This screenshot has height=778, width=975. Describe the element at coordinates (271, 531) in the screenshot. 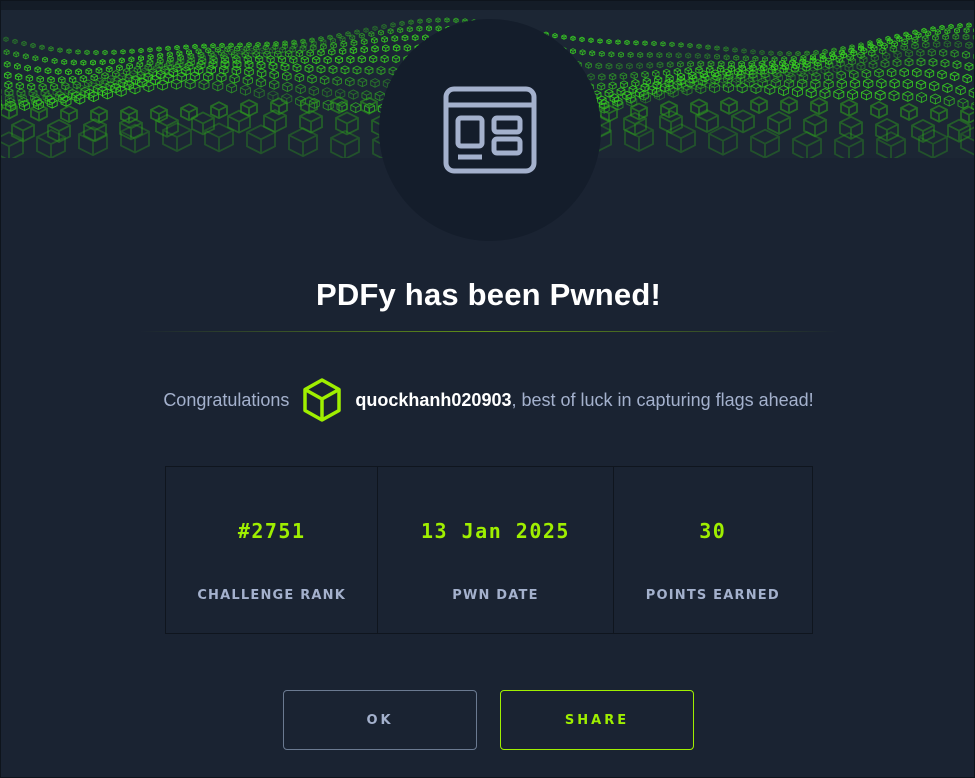

I see `stat-value: #2751` at that location.